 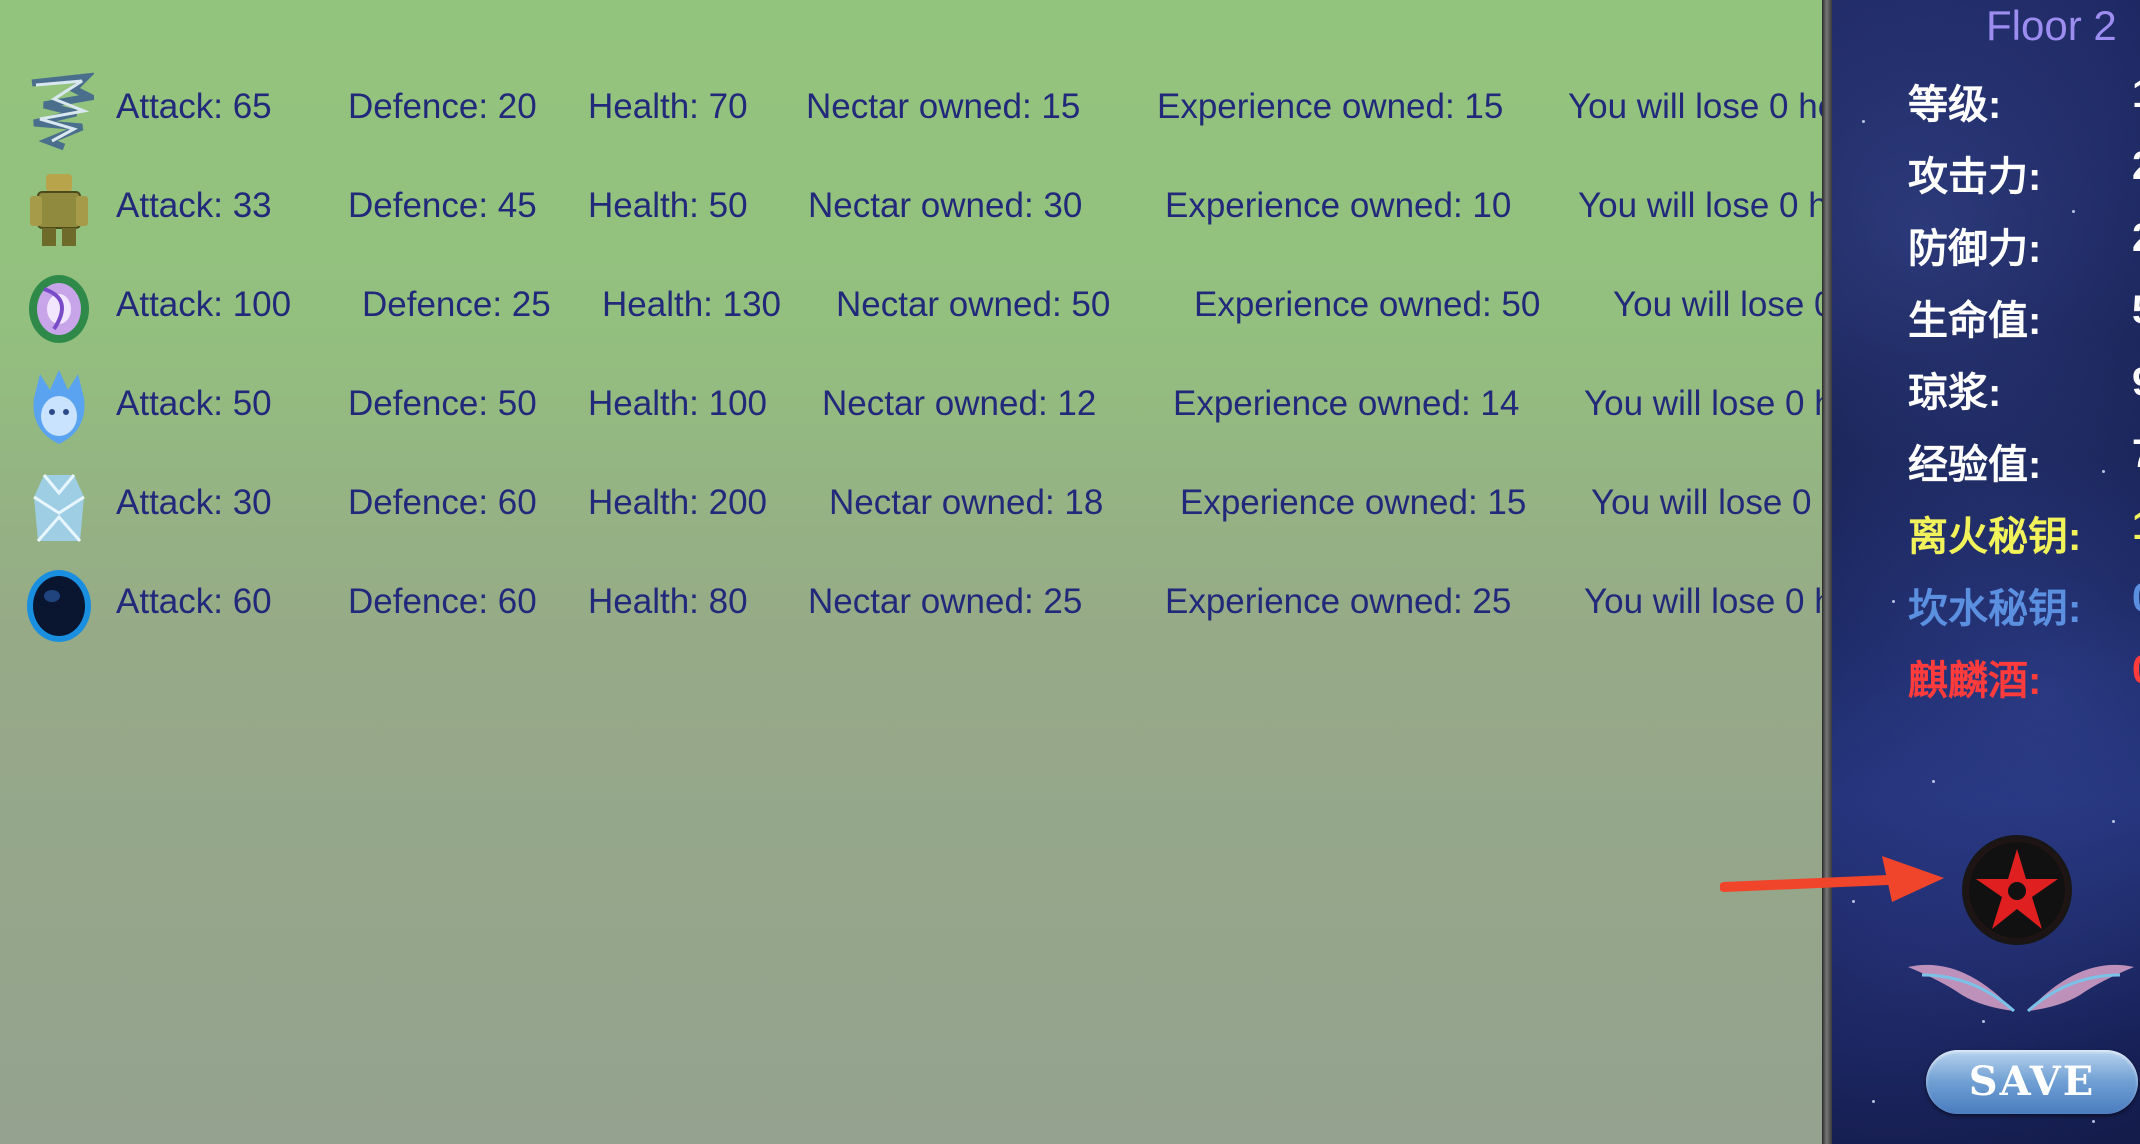 I want to click on fire-key-value: 1, so click(x=2136, y=526).